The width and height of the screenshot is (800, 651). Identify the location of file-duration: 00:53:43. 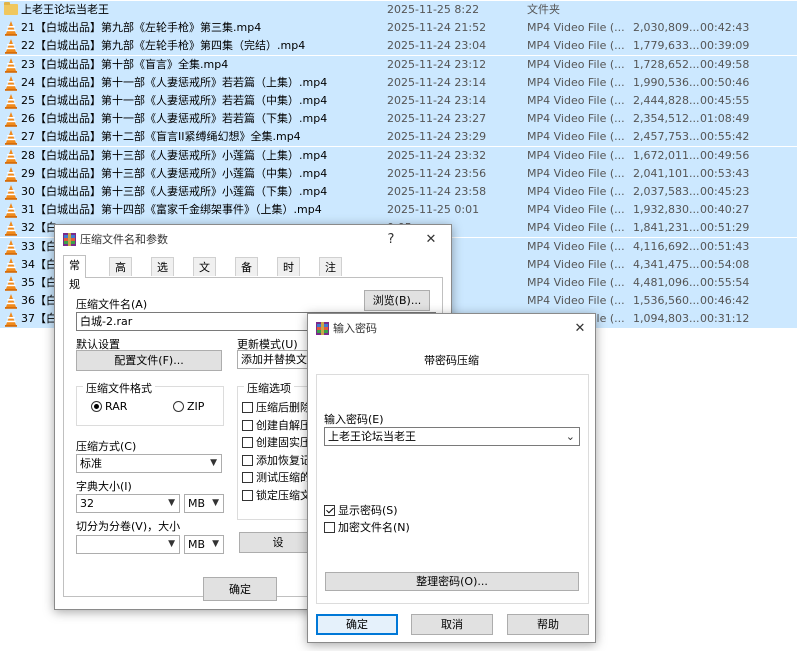
(725, 173).